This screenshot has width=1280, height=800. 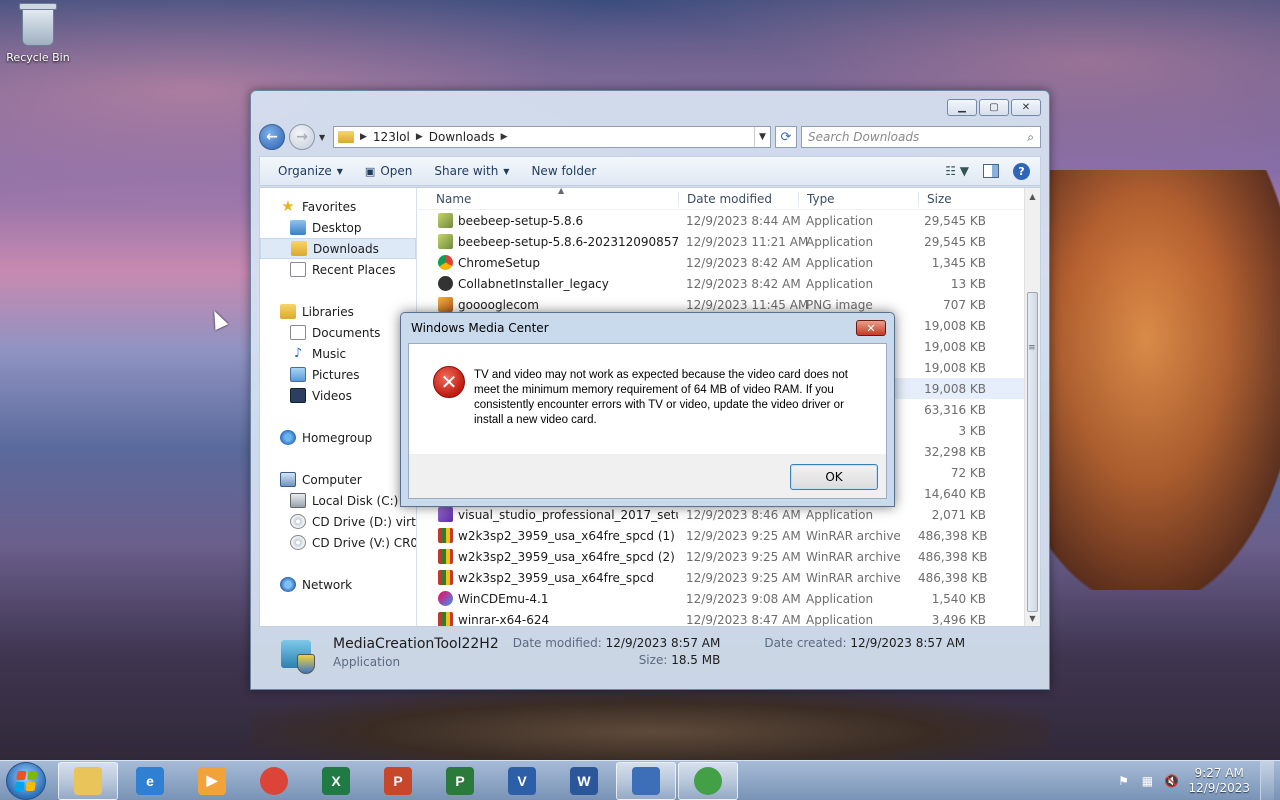 What do you see at coordinates (338, 206) in the screenshot?
I see `nav-favorites: ★ Favorites` at bounding box center [338, 206].